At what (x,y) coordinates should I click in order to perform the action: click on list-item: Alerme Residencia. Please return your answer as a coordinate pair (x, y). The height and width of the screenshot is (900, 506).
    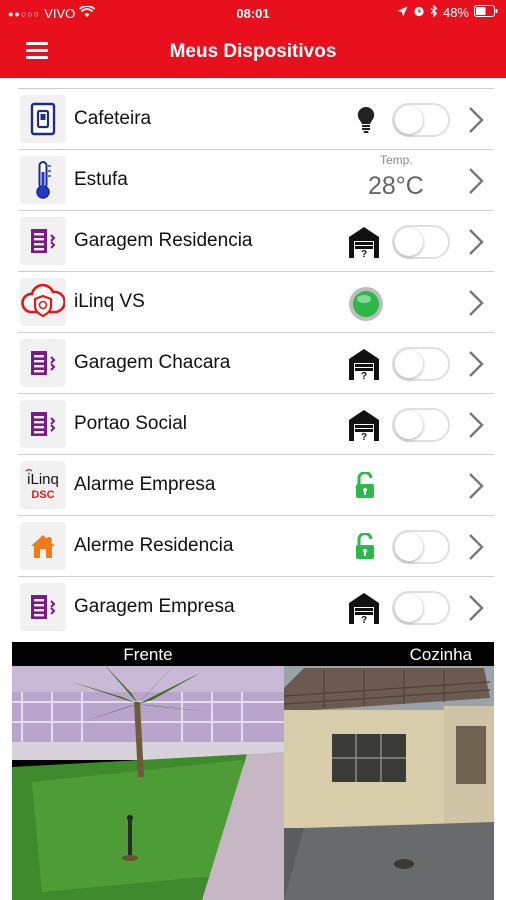
    Looking at the image, I should click on (253, 546).